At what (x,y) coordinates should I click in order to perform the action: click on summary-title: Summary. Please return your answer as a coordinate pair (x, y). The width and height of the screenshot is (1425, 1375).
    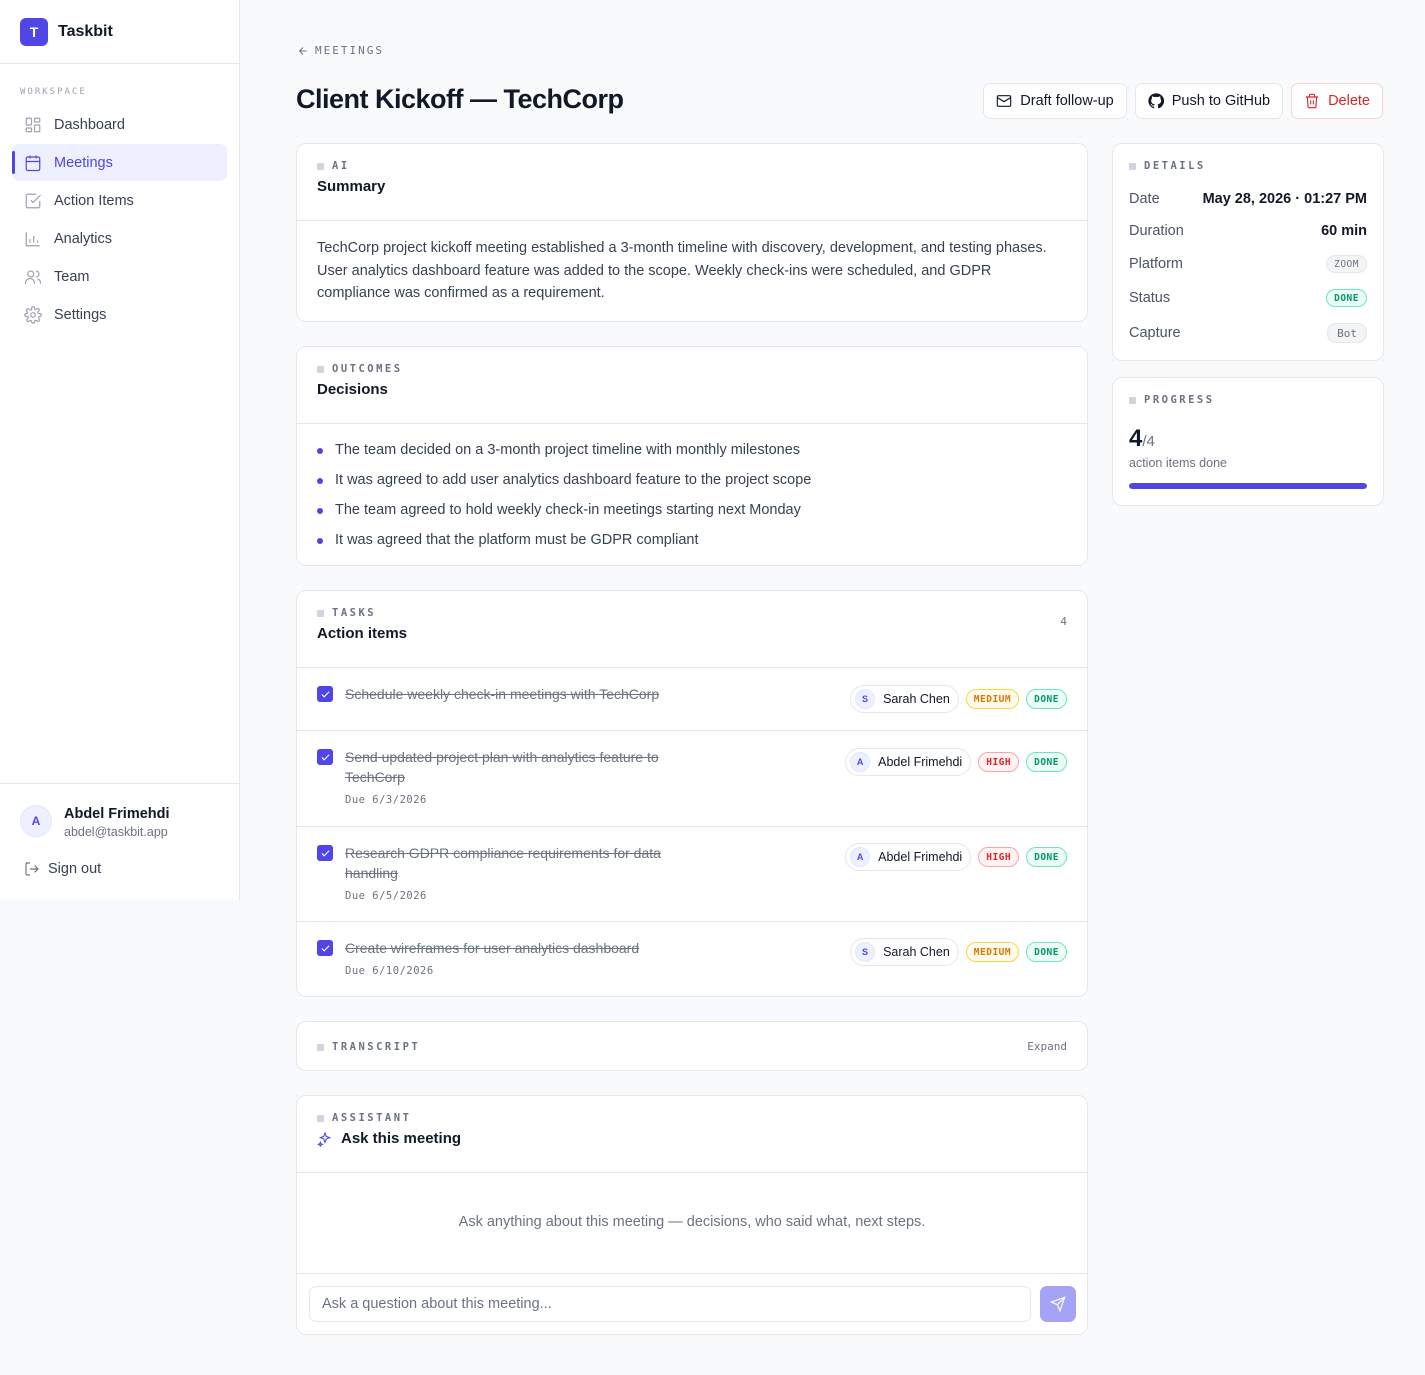
    Looking at the image, I should click on (351, 186).